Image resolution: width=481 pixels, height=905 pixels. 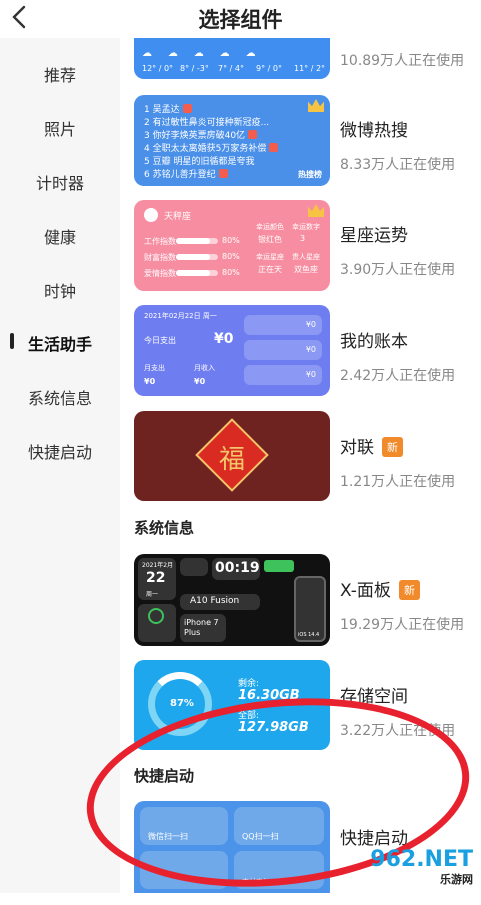 What do you see at coordinates (168, 108) in the screenshot?
I see `hot-item: 1 吴孟达` at bounding box center [168, 108].